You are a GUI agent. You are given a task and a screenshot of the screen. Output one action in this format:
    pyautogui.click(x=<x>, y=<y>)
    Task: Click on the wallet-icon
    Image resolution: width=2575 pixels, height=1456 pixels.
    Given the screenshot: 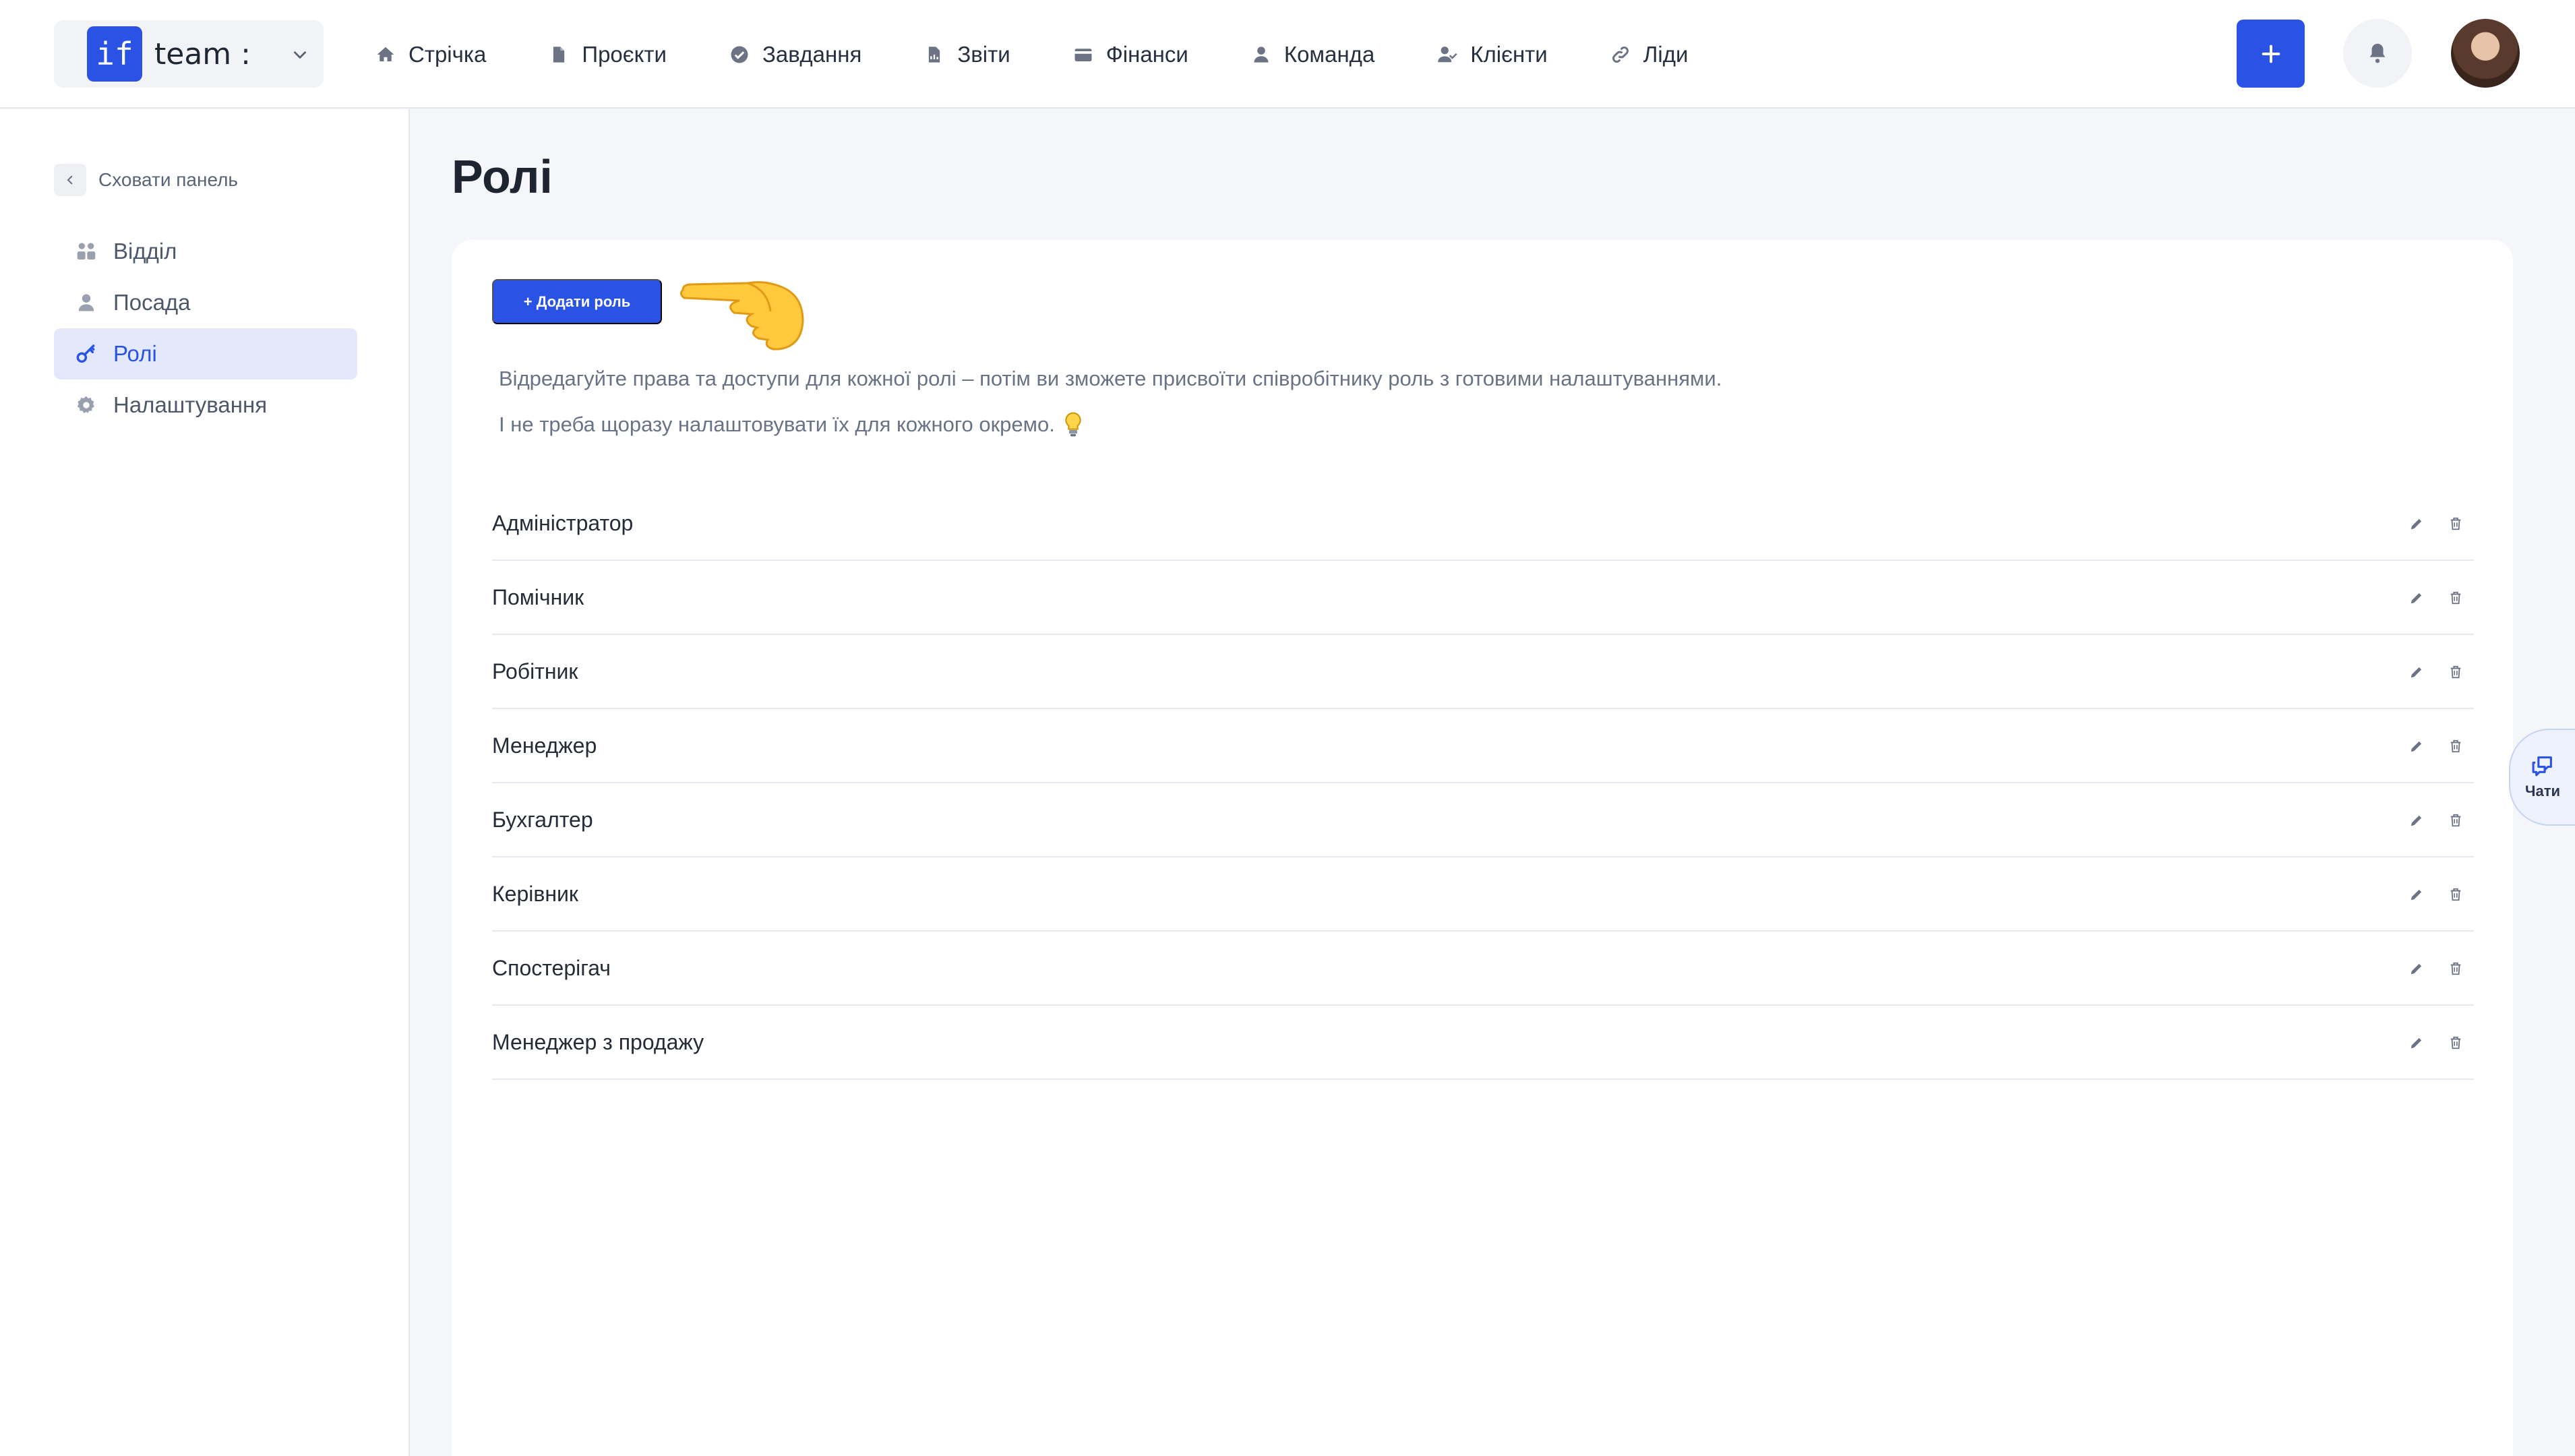 What is the action you would take?
    pyautogui.click(x=1083, y=54)
    